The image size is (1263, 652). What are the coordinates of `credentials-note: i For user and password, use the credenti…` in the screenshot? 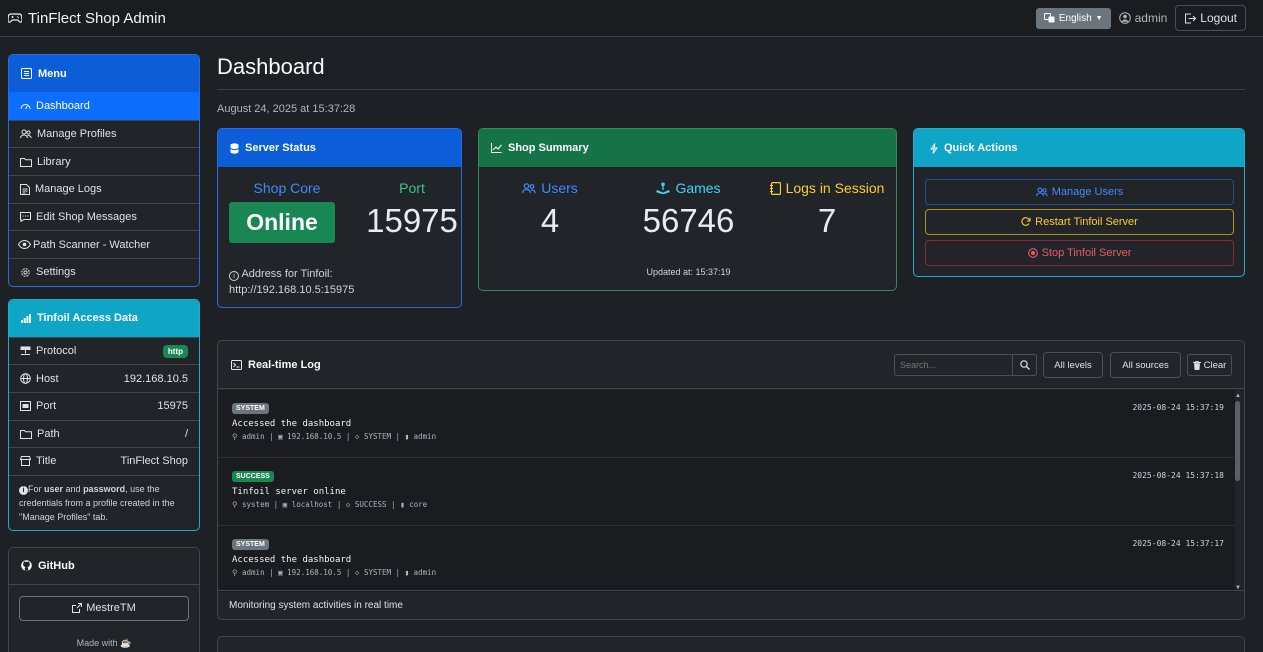 It's located at (104, 502).